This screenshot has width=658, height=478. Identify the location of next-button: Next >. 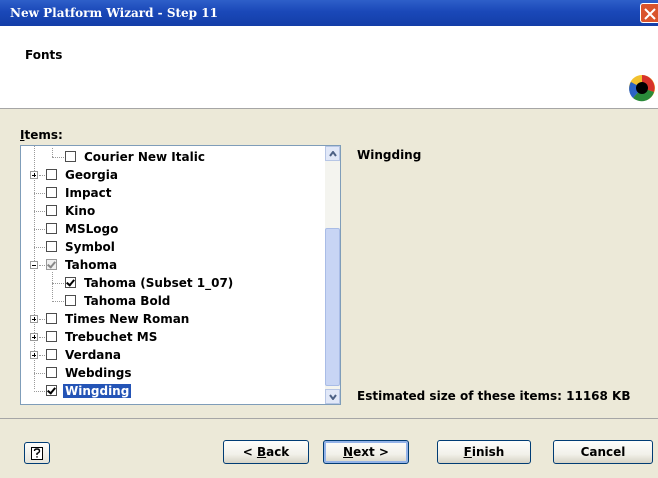
(366, 452).